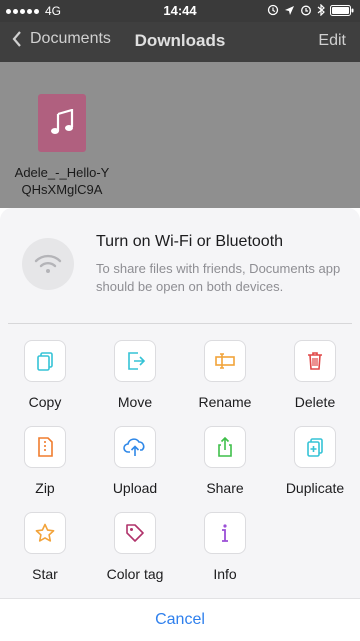 The width and height of the screenshot is (360, 641). I want to click on battery-icon, so click(342, 10).